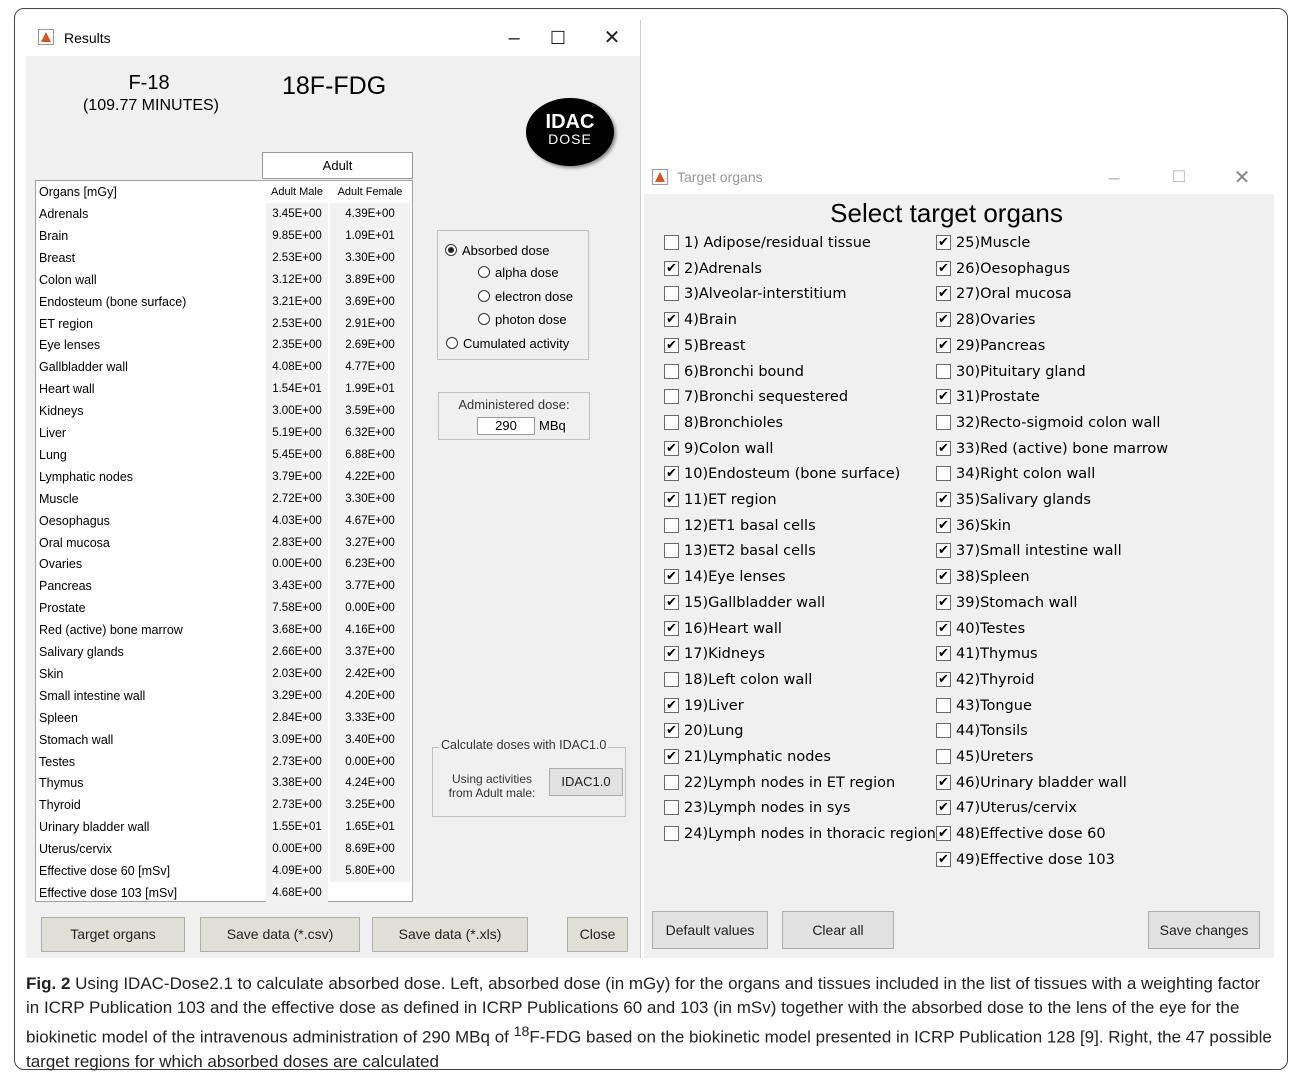 This screenshot has width=1290, height=1084. Describe the element at coordinates (995, 757) in the screenshot. I see `organ-checkbox-label: 45)Ureters` at that location.